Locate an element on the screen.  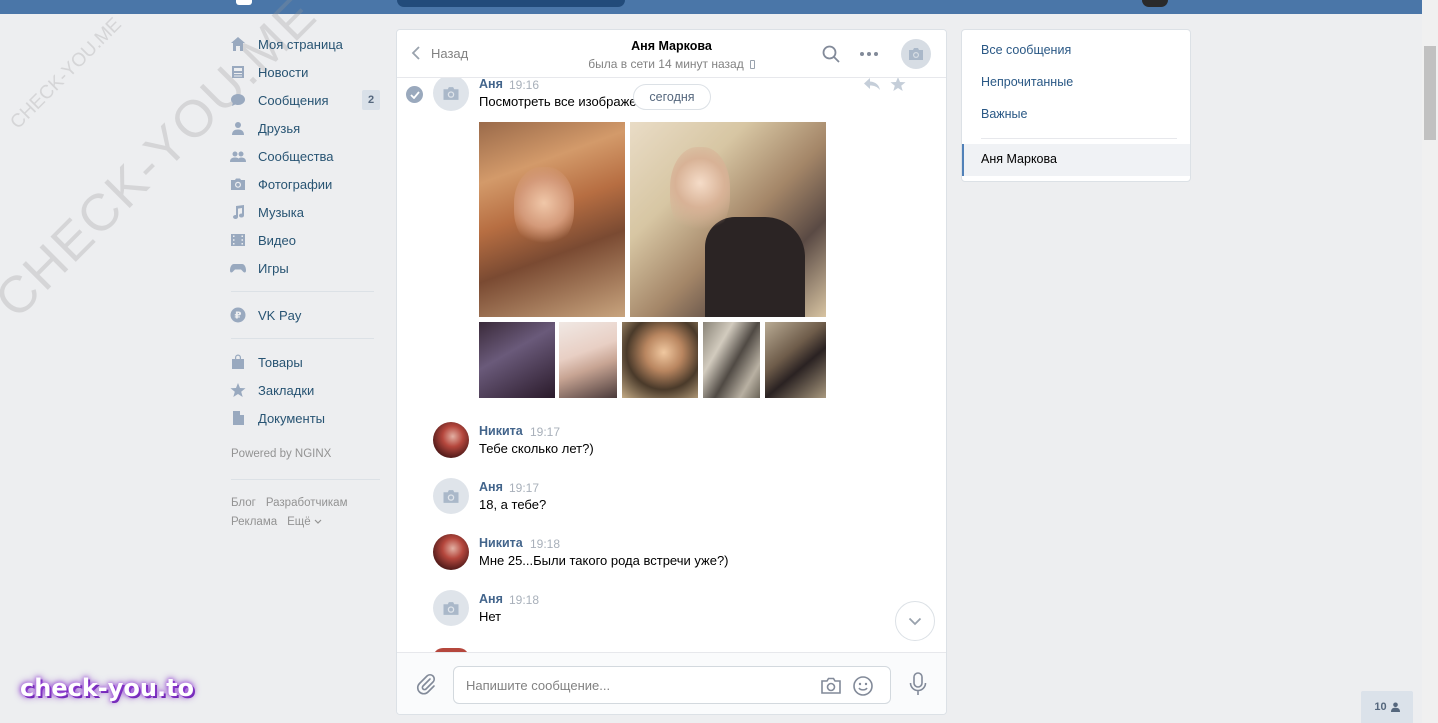
user-icon is located at coordinates (1395, 707).